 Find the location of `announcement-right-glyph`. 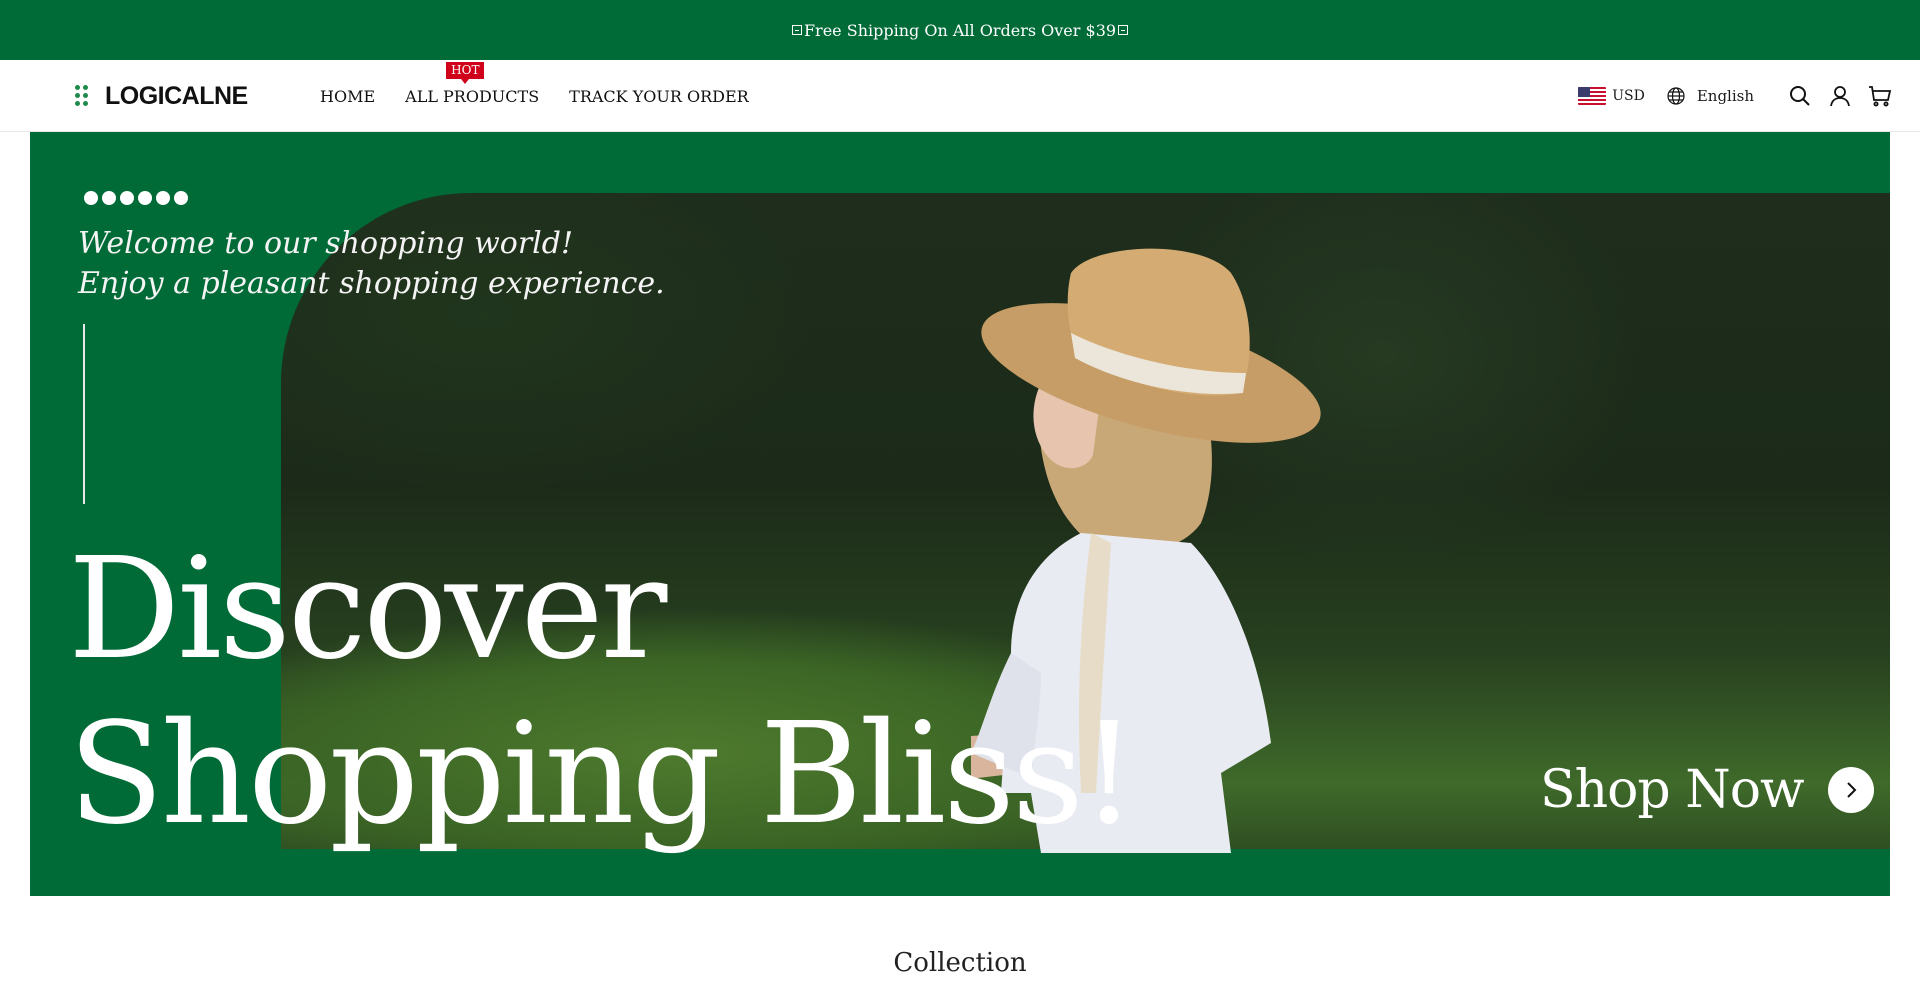

announcement-right-glyph is located at coordinates (1123, 30).